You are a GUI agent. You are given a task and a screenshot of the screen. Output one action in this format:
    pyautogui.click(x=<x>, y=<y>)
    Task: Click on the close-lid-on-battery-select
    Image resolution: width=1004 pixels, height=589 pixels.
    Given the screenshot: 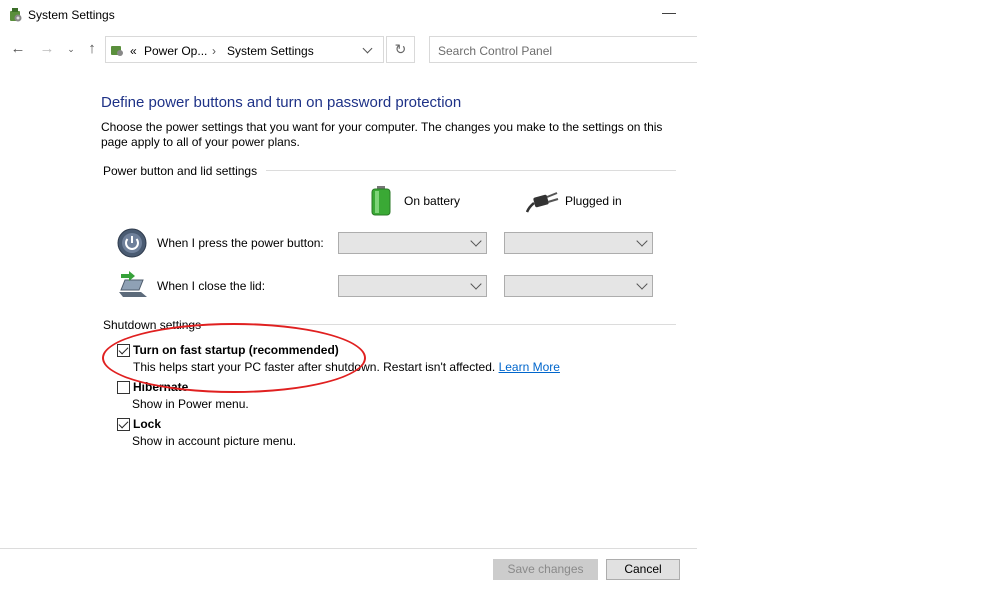 What is the action you would take?
    pyautogui.click(x=412, y=286)
    